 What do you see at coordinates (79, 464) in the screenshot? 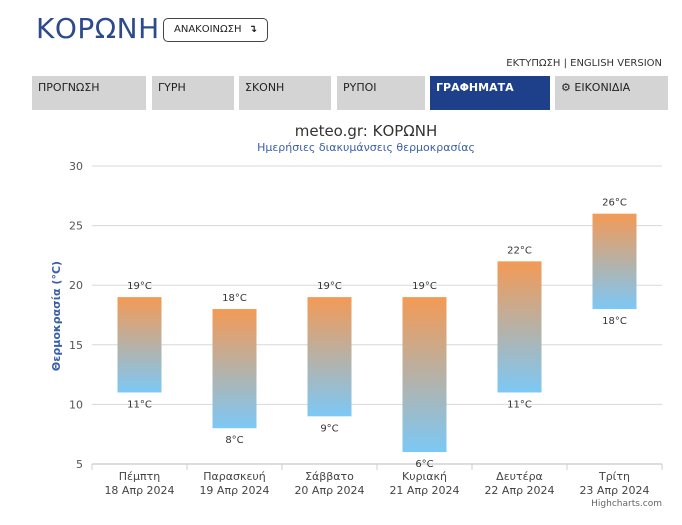
I see `y-tick-label: 5` at bounding box center [79, 464].